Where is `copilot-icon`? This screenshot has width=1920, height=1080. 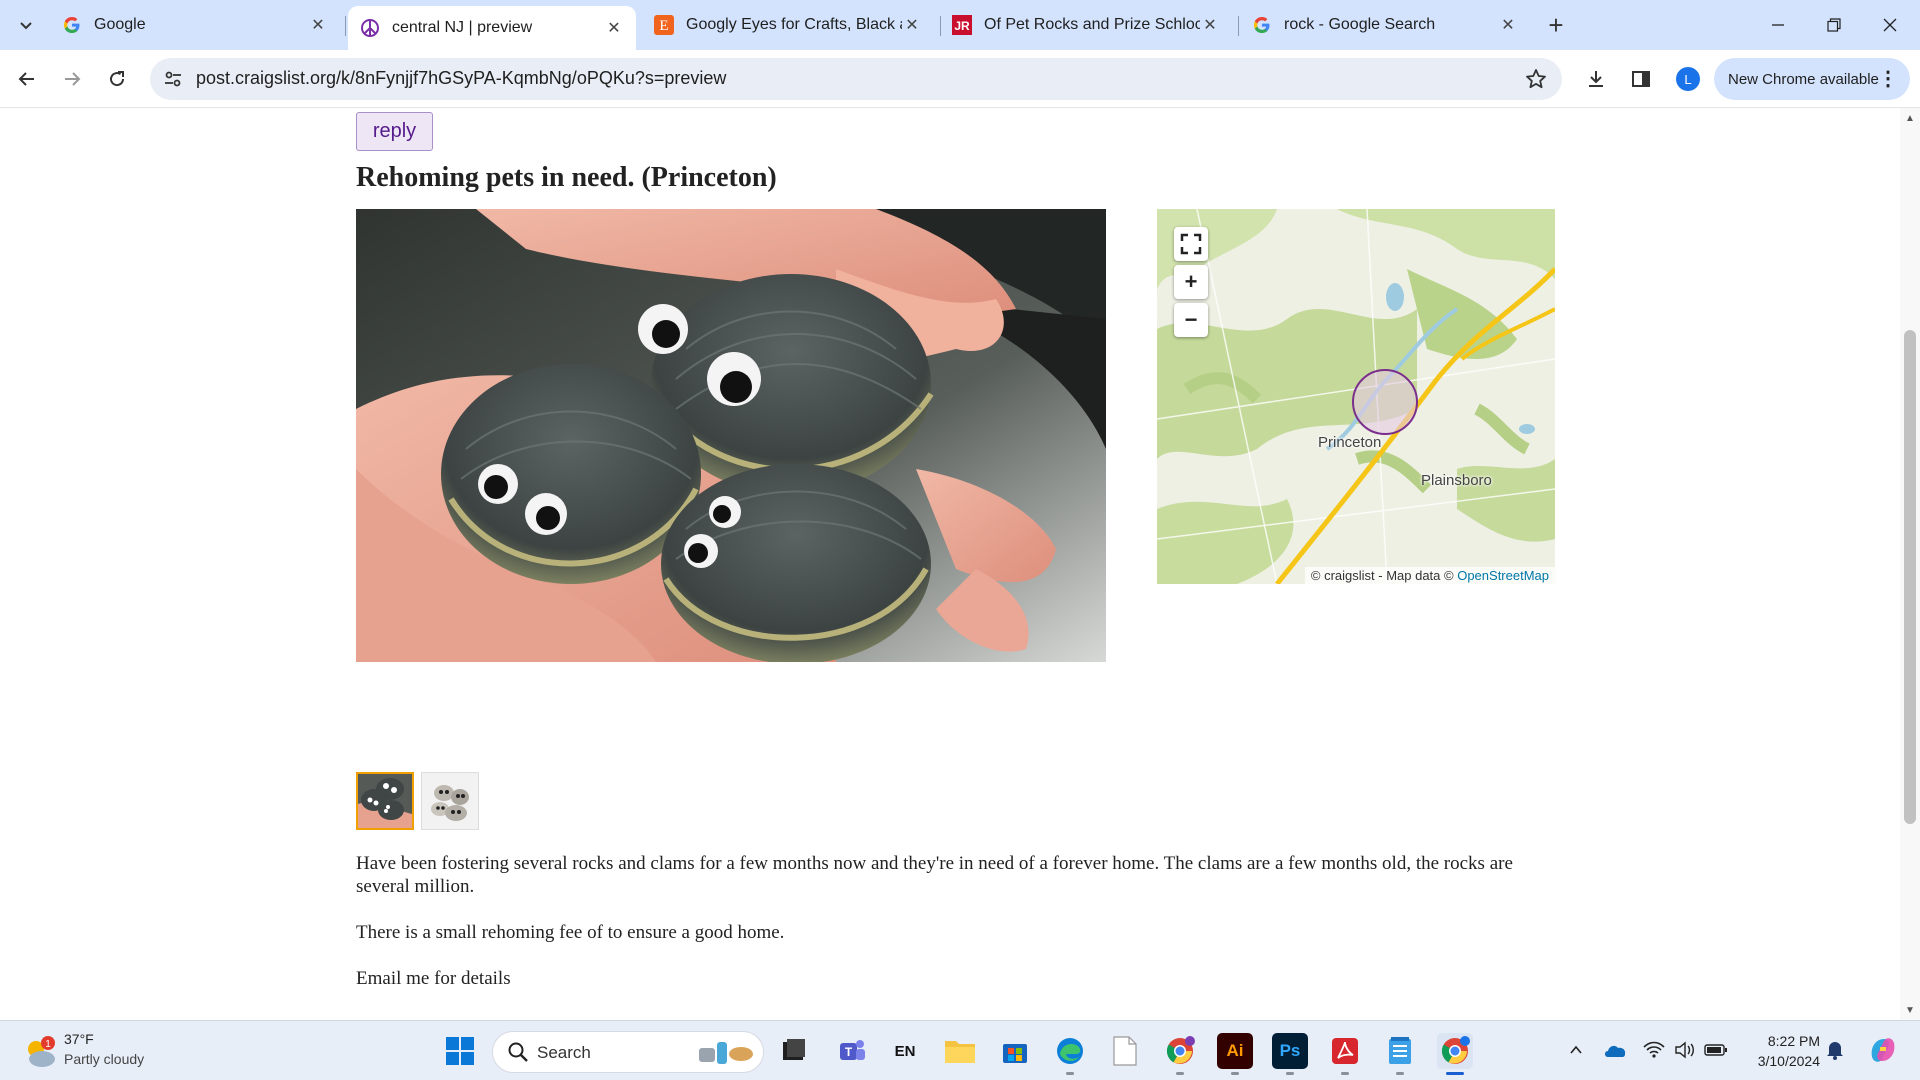
copilot-icon is located at coordinates (1883, 1050).